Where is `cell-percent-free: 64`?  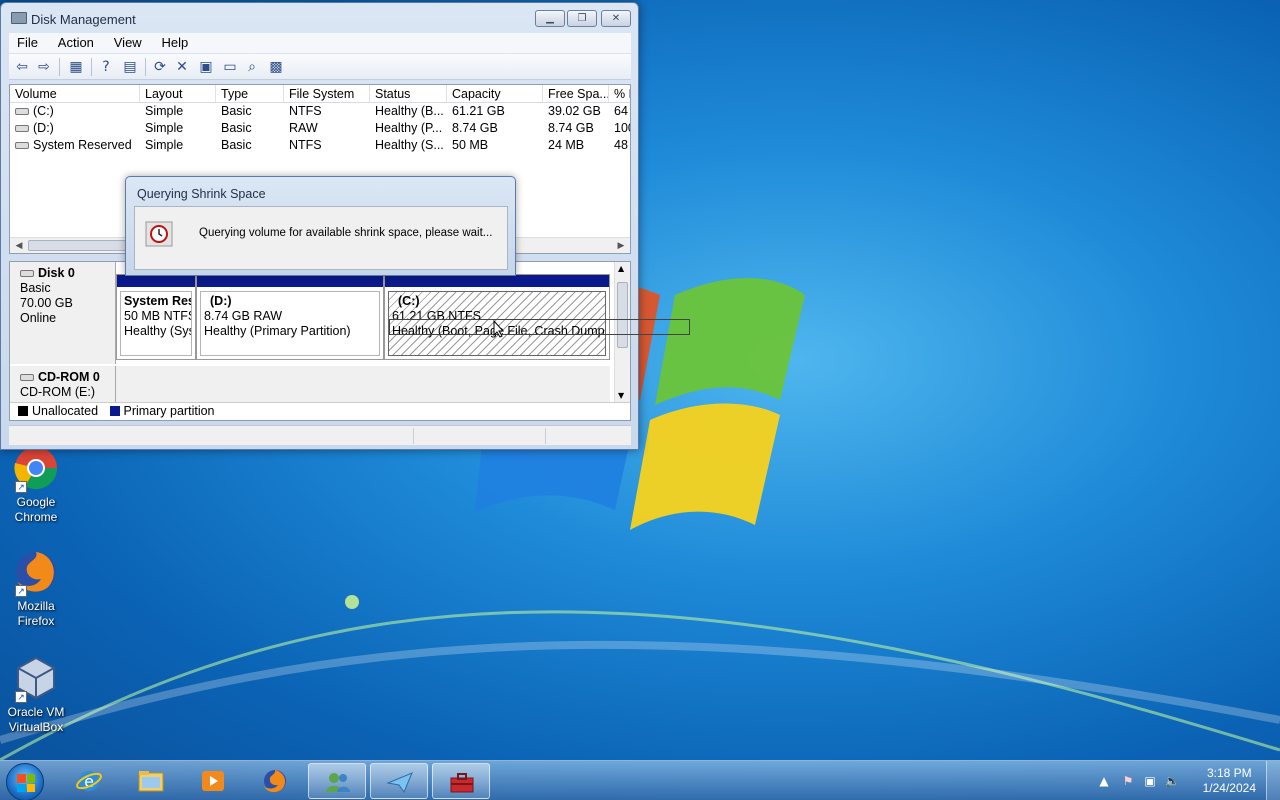 cell-percent-free: 64 is located at coordinates (621, 111).